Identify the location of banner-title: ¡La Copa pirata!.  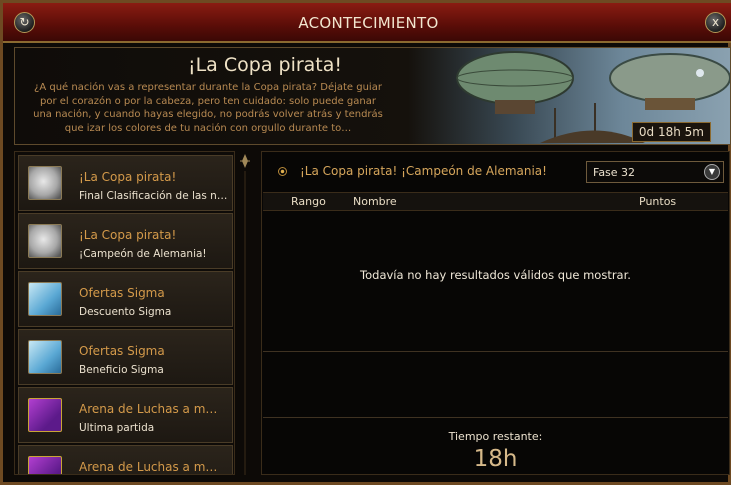
(265, 65).